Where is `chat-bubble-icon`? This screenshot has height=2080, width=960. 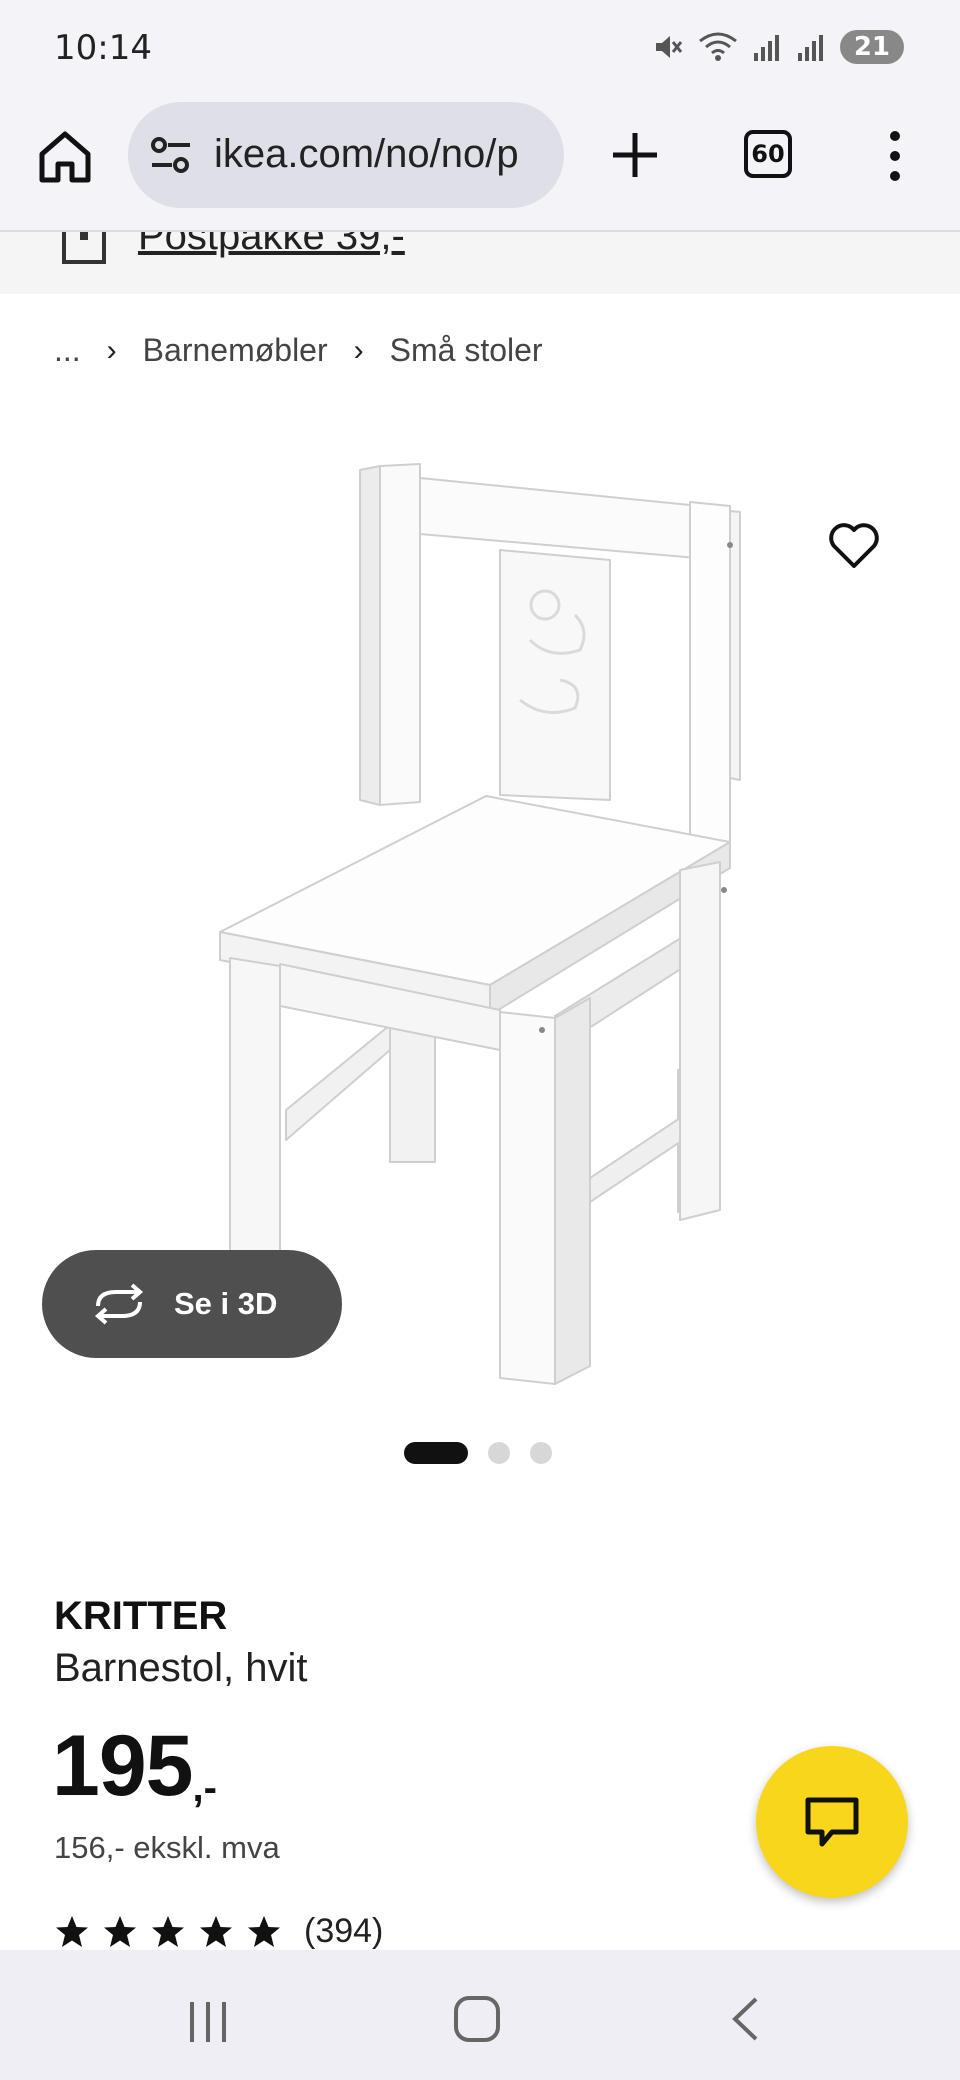
chat-bubble-icon is located at coordinates (832, 1822).